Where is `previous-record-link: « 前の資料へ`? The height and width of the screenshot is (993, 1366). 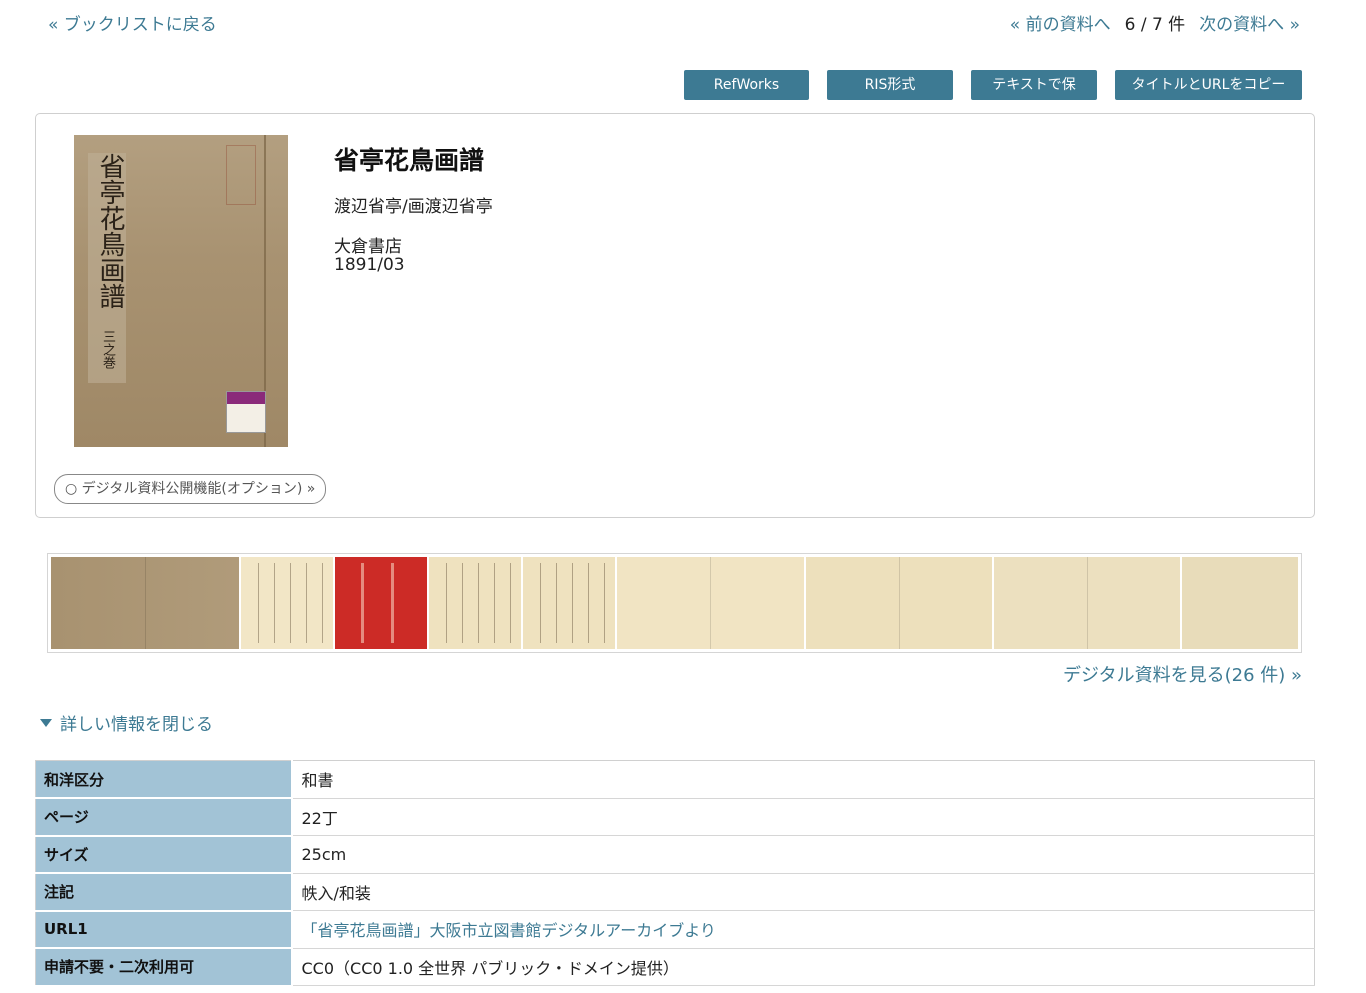
previous-record-link: « 前の資料へ is located at coordinates (1060, 22).